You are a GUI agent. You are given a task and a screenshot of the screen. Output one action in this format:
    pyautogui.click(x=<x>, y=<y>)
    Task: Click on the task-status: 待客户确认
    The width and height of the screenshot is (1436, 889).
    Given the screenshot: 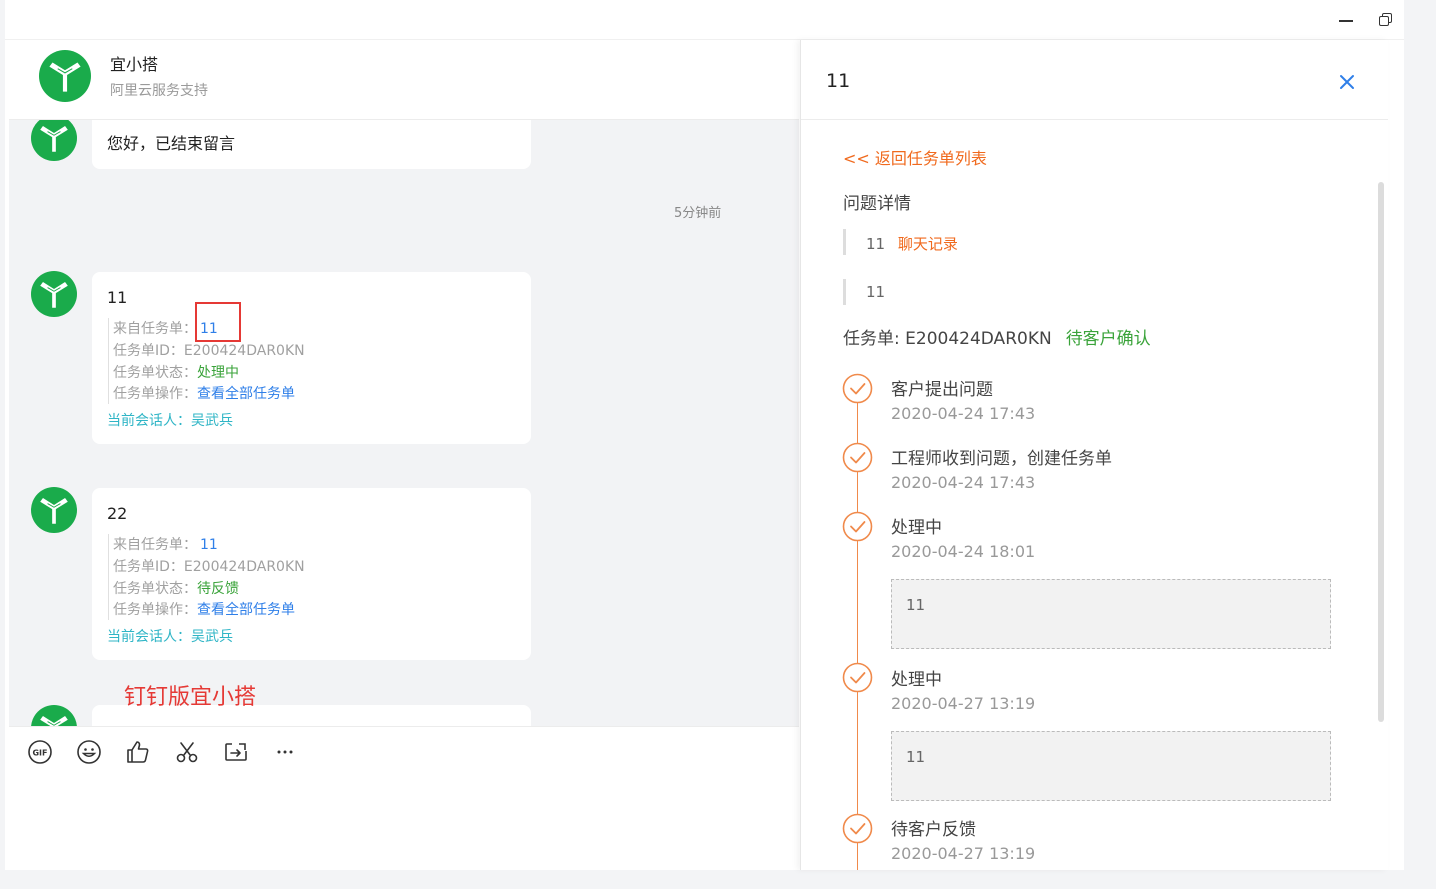 What is the action you would take?
    pyautogui.click(x=1108, y=339)
    